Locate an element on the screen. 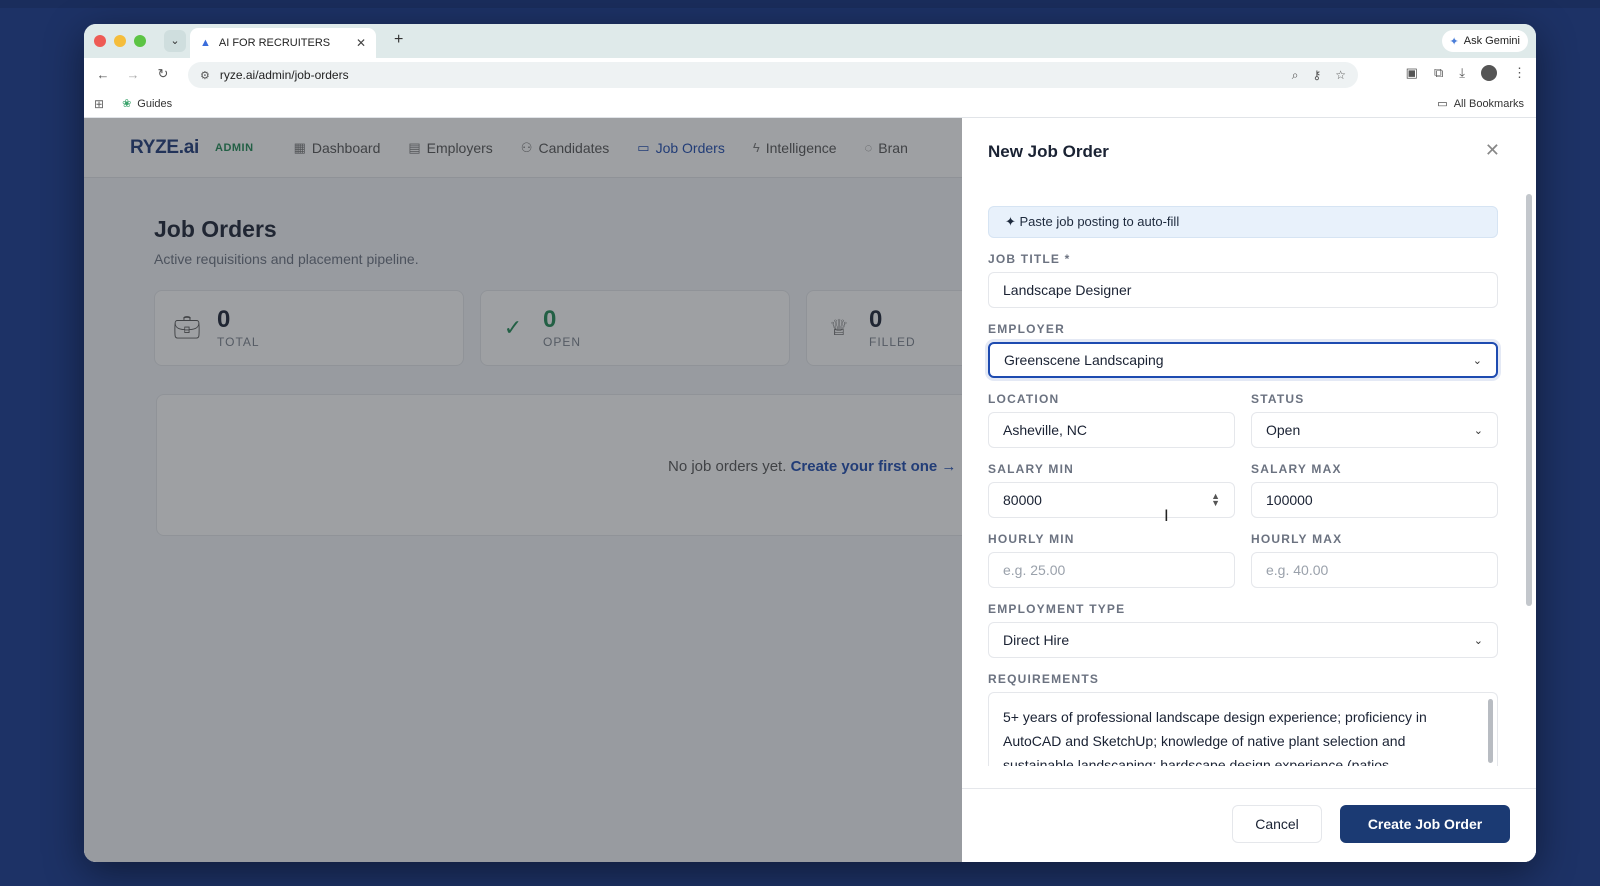 The image size is (1600, 886). salary-max-input: 100000 is located at coordinates (1374, 500).